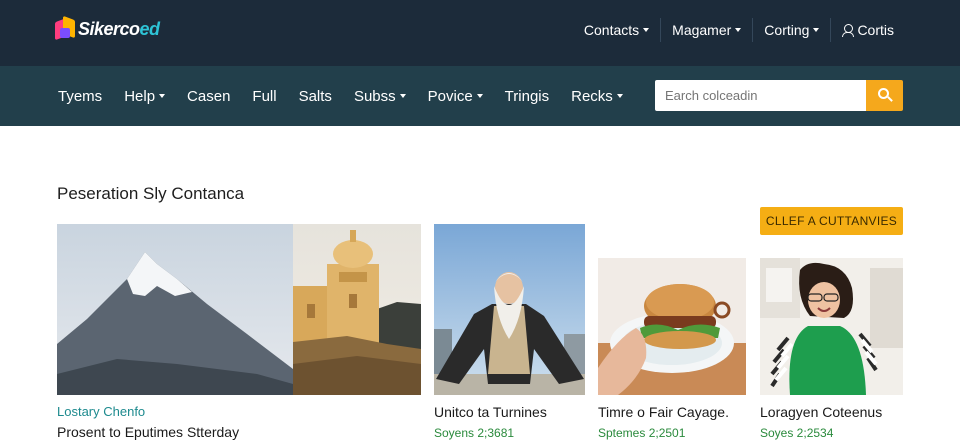 The width and height of the screenshot is (960, 448). I want to click on feature-title: Prosent to Eputimes Stterday, so click(148, 432).